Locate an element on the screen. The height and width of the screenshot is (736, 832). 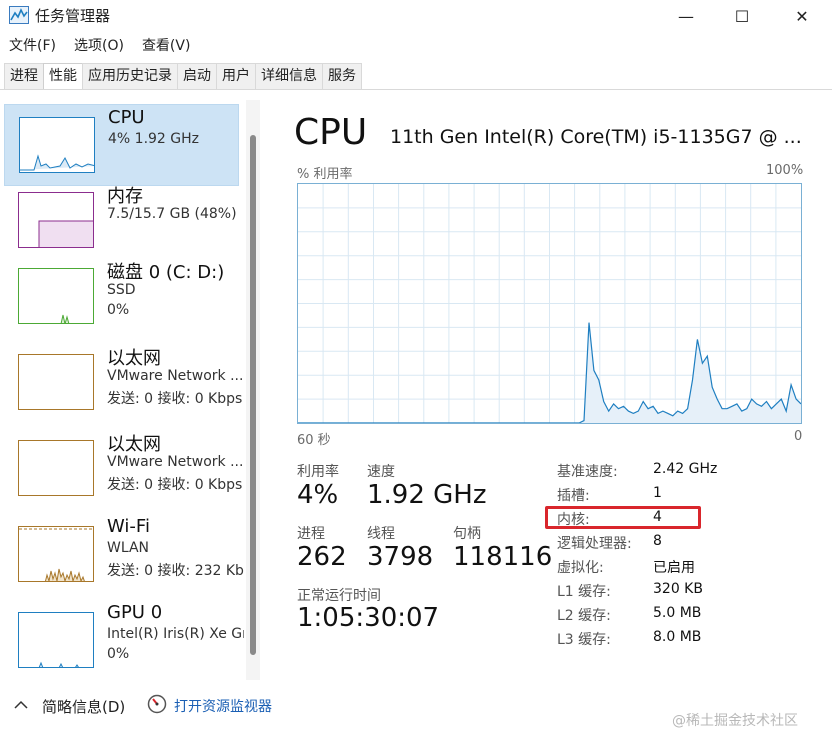
l1-cache-value: 320 KB is located at coordinates (678, 589).